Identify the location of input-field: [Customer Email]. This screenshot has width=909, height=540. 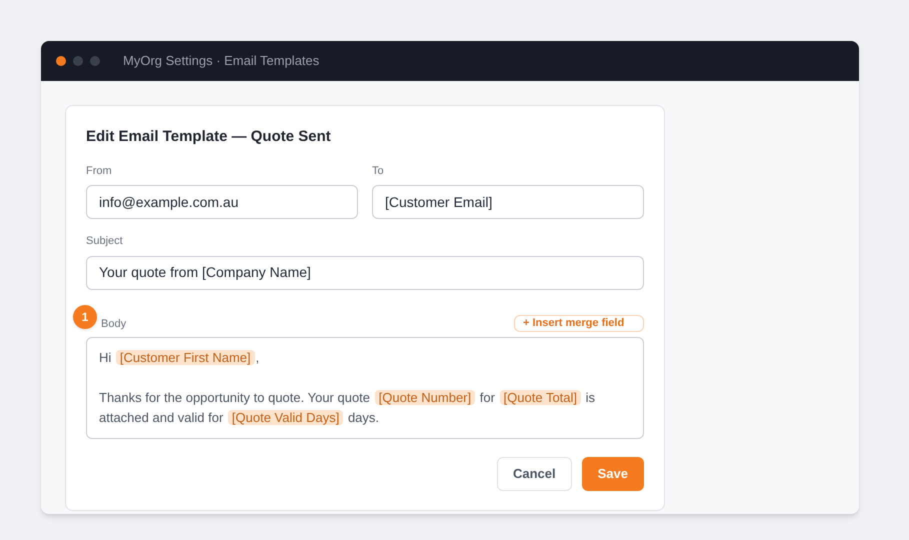
(508, 202).